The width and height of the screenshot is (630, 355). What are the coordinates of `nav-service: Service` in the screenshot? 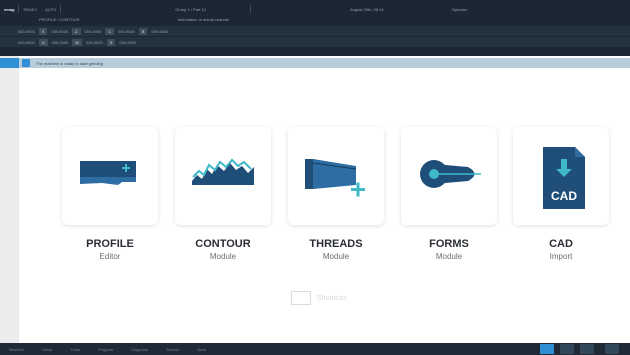 It's located at (172, 349).